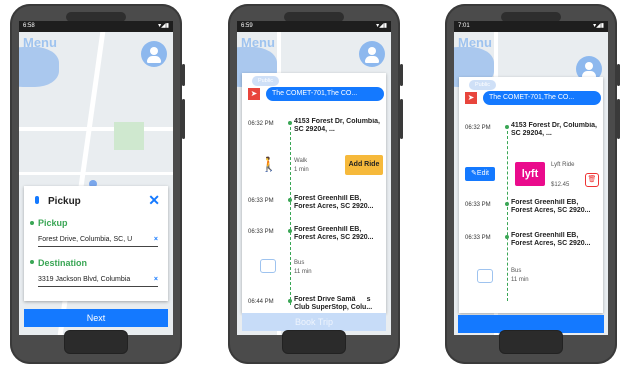 The height and width of the screenshot is (367, 627). I want to click on mode-label: Walk, so click(301, 161).